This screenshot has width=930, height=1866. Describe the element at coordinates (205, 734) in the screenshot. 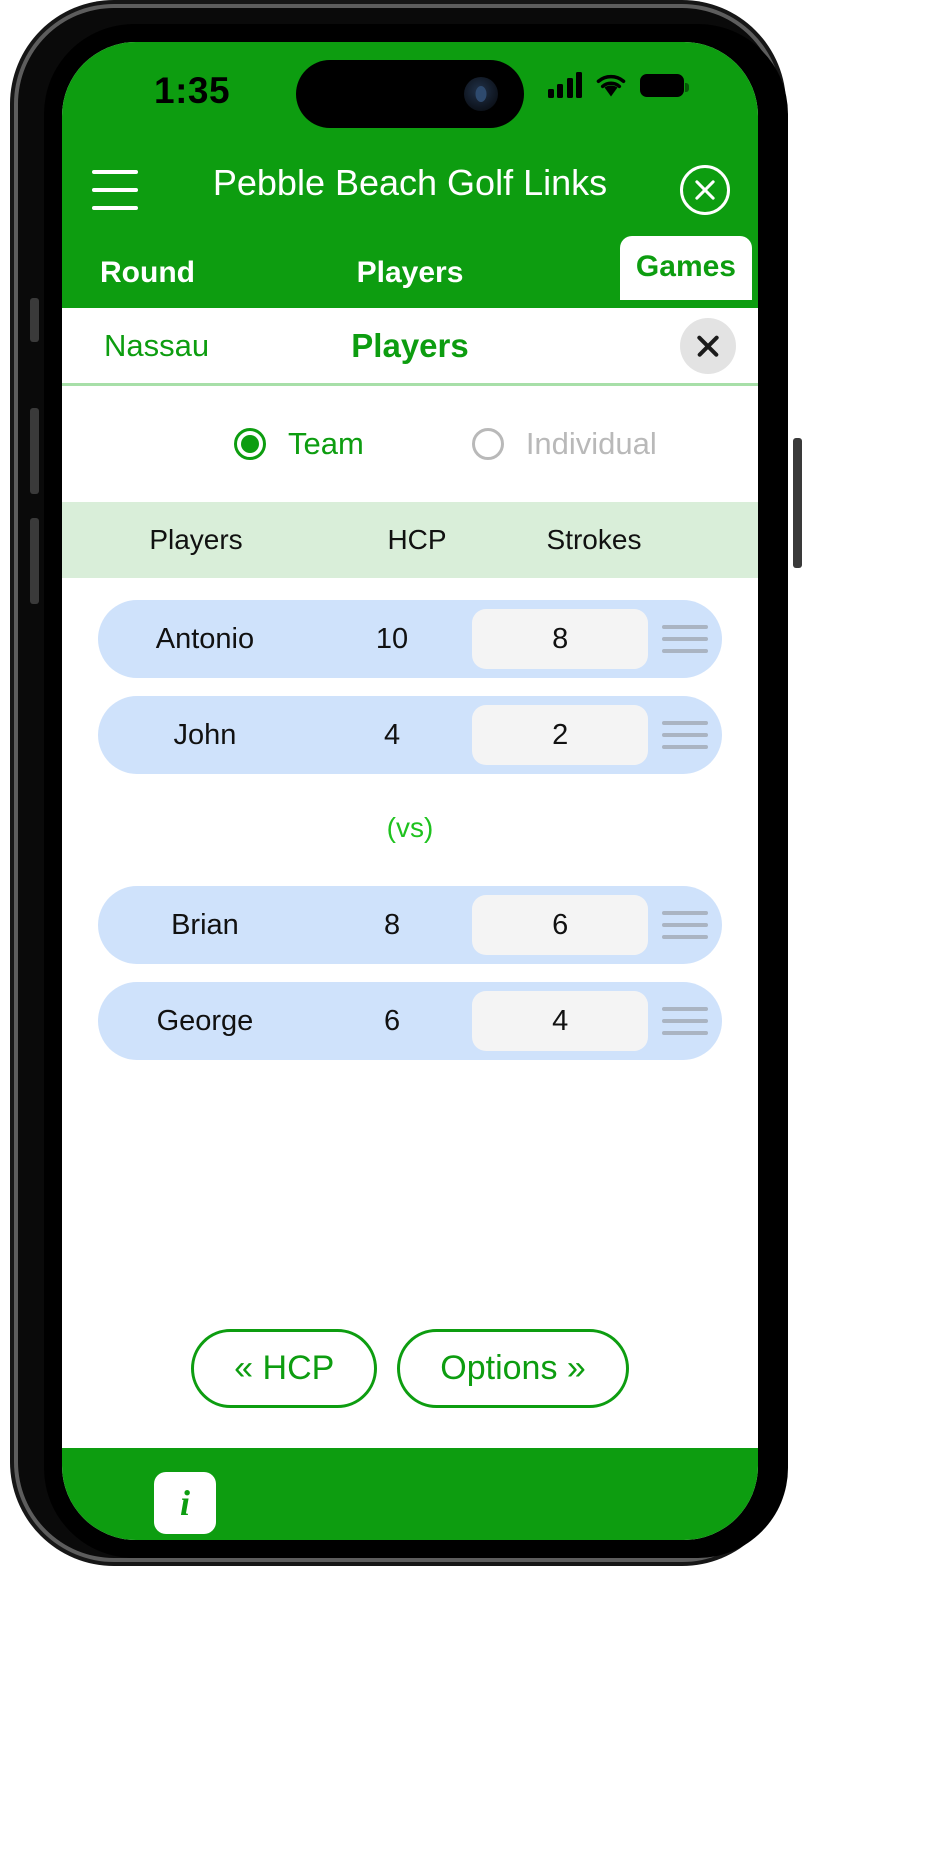

I see `player-name: John` at that location.